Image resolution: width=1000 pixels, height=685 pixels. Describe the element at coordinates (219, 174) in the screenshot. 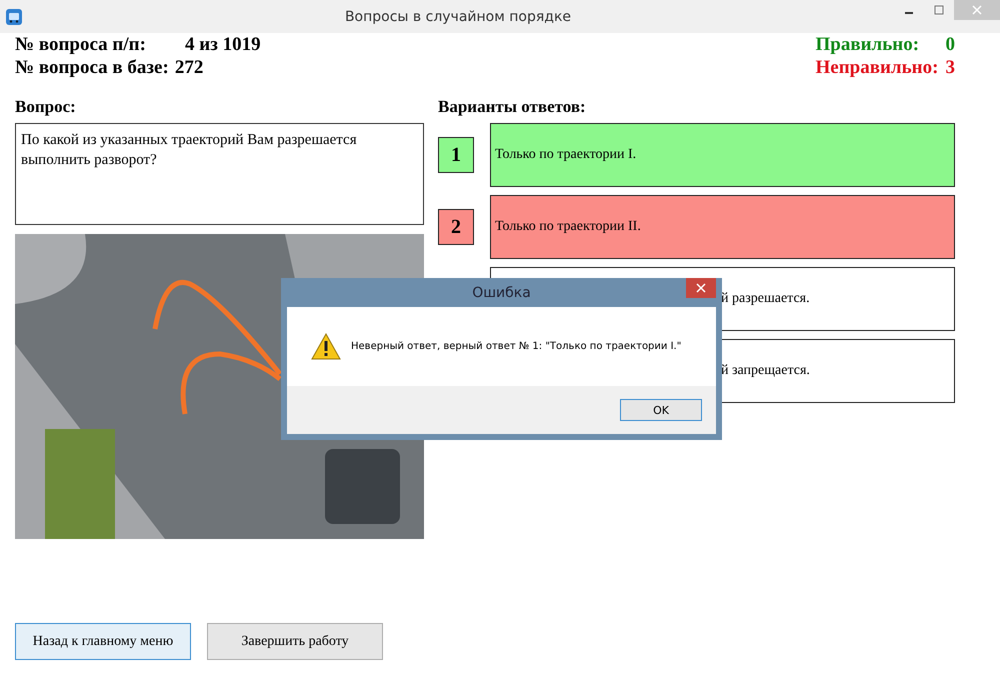

I see `question-text: По какой из указанных траекторий Вам разрешается выполнить разворот?` at that location.